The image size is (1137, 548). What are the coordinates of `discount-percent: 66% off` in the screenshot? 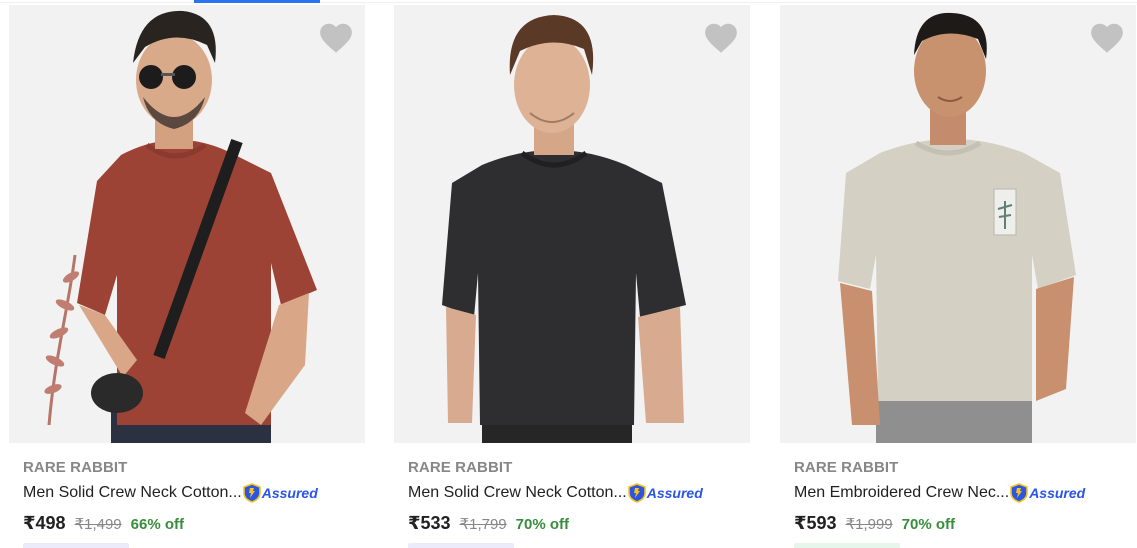 It's located at (157, 524).